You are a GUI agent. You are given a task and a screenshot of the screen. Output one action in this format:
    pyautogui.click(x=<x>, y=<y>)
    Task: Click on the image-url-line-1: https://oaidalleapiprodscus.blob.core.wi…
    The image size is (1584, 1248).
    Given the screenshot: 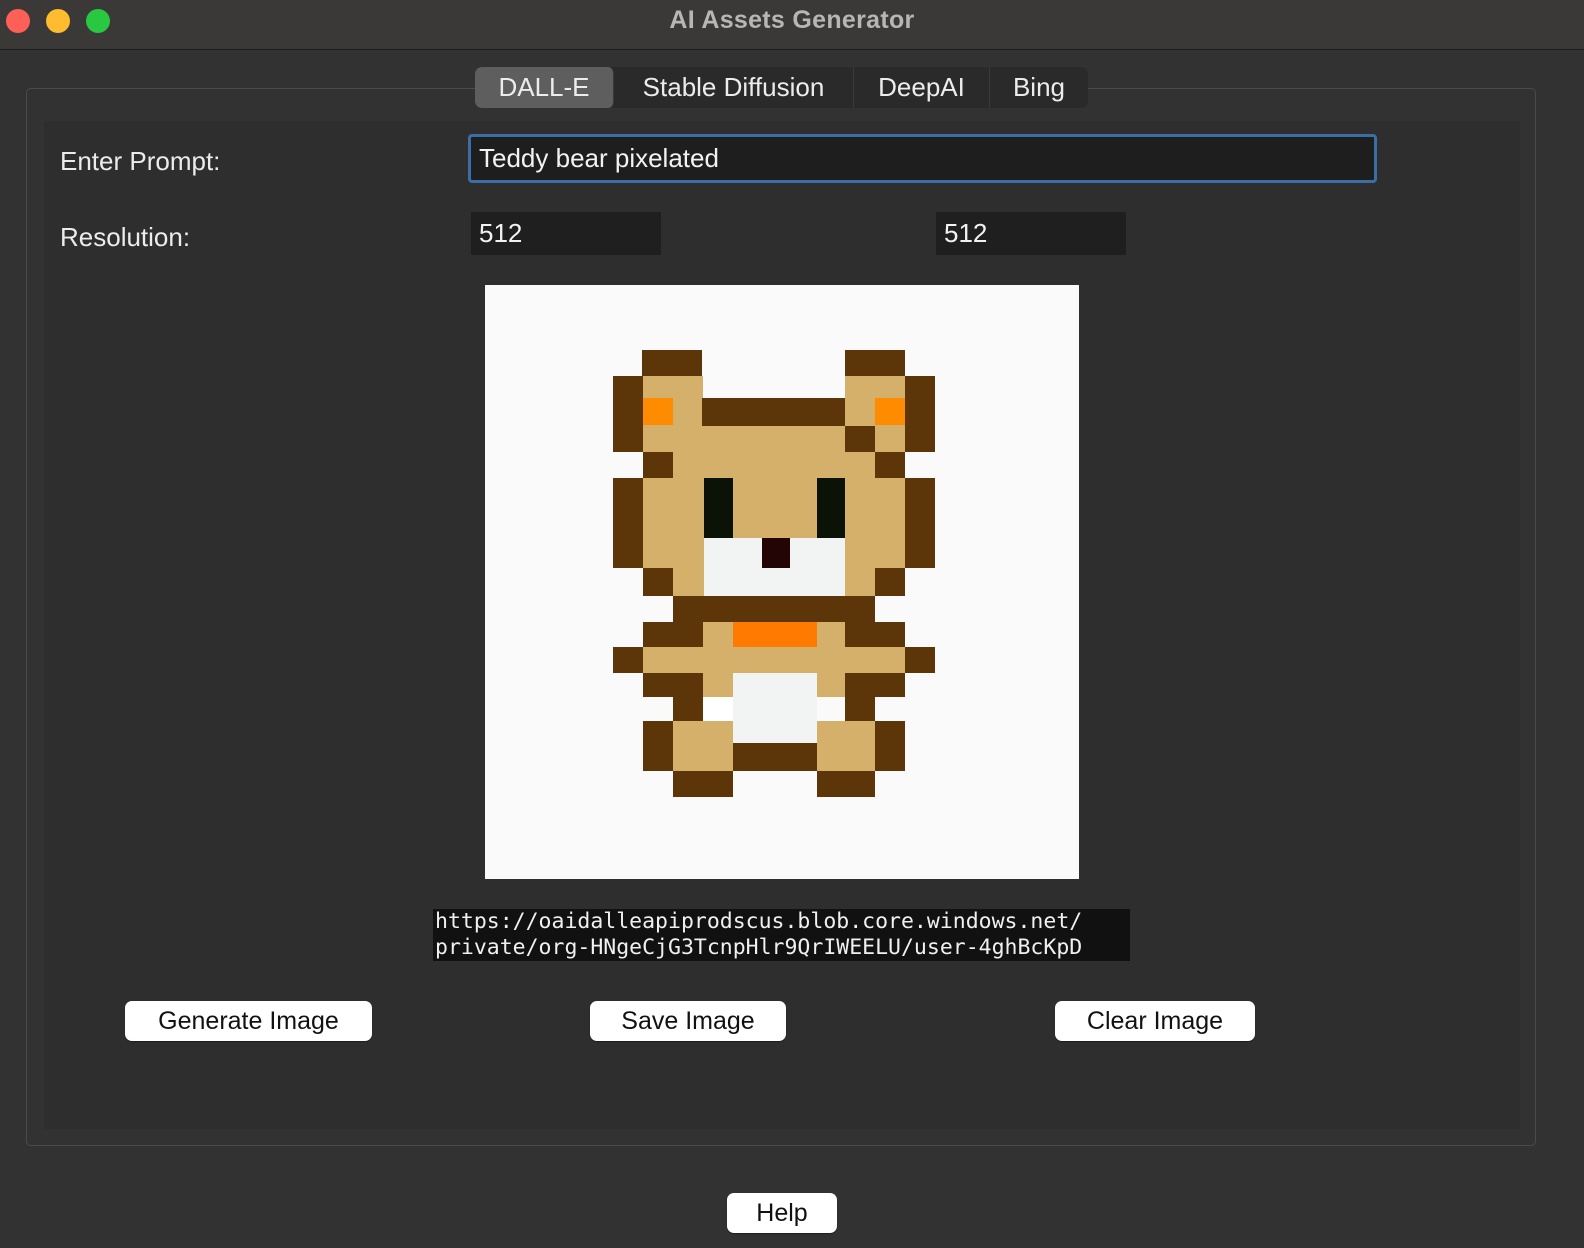 What is the action you would take?
    pyautogui.click(x=759, y=921)
    